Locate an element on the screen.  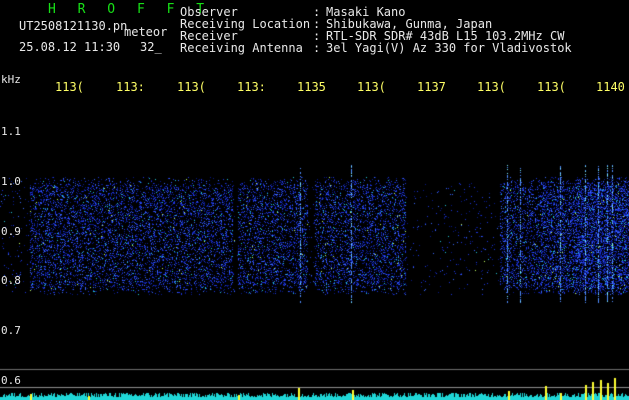
info-colon: : is located at coordinates (317, 48).